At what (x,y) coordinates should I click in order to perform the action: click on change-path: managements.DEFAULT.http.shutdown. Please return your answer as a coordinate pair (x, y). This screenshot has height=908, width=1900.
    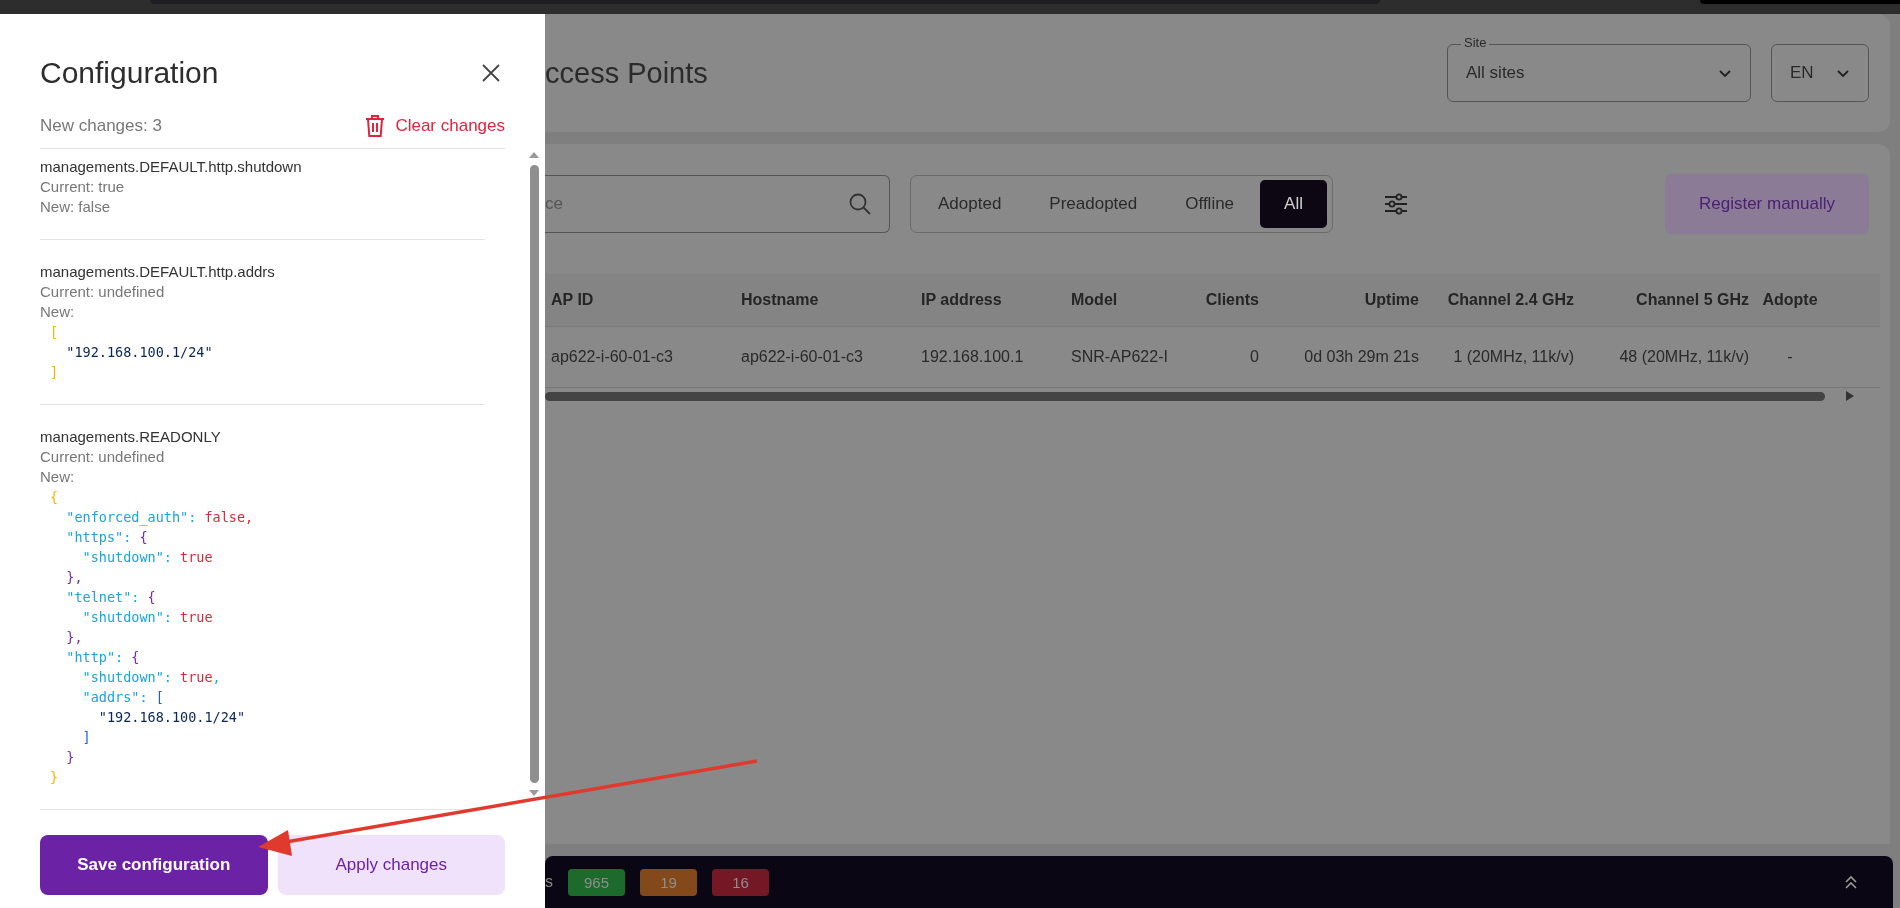
    Looking at the image, I should click on (171, 167).